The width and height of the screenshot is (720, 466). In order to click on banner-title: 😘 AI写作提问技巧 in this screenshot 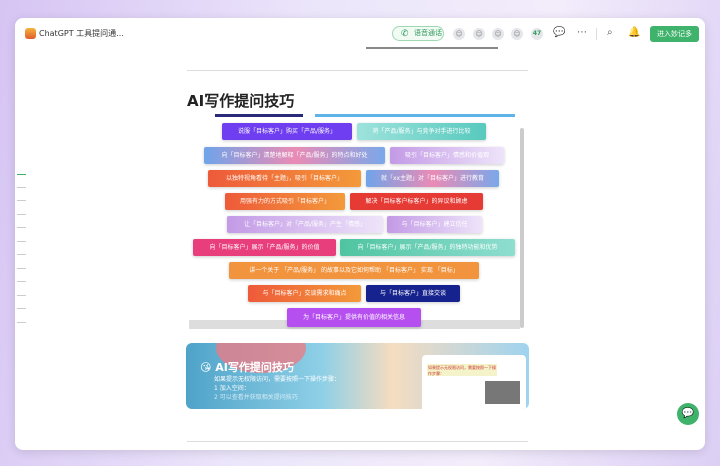, I will do `click(247, 367)`.